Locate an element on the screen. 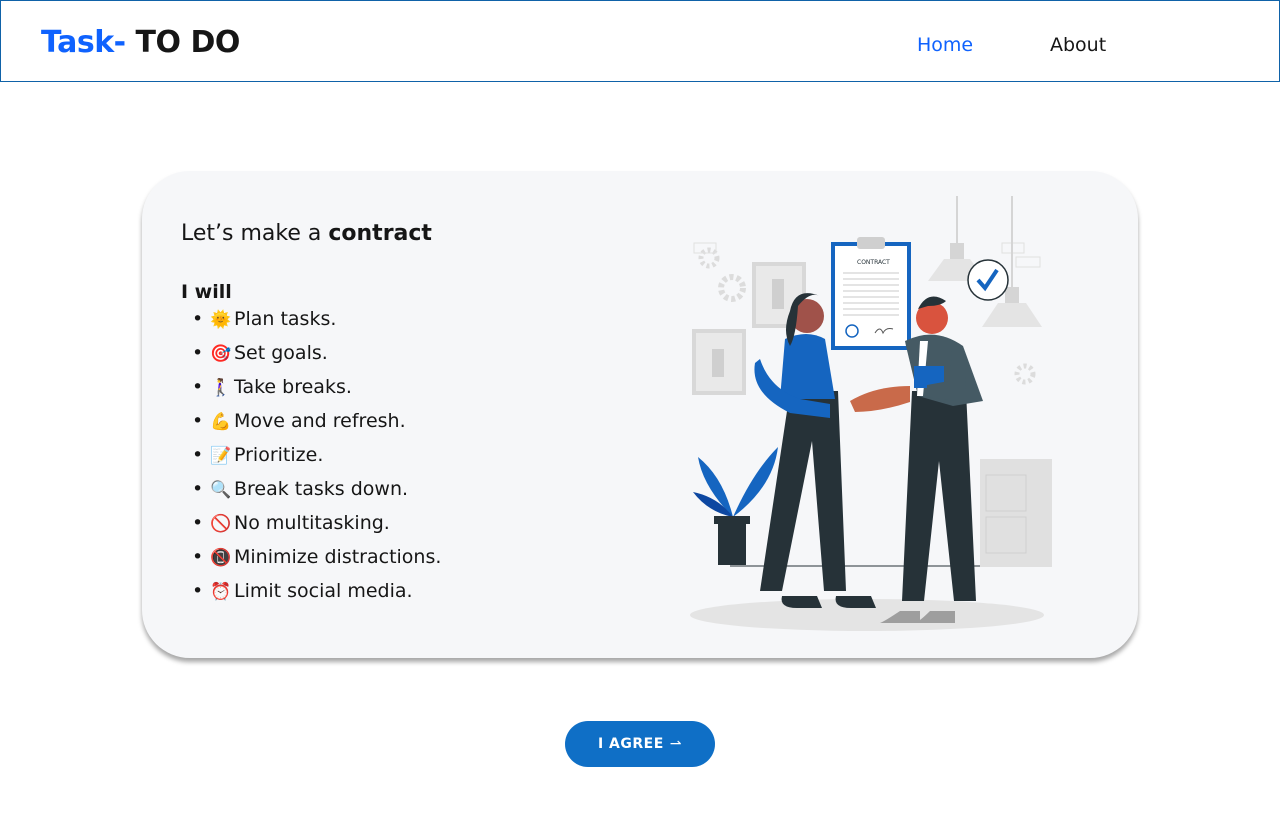 Image resolution: width=1280 pixels, height=832 pixels. list-item: • 💪 Move and refresh. is located at coordinates (316, 426).